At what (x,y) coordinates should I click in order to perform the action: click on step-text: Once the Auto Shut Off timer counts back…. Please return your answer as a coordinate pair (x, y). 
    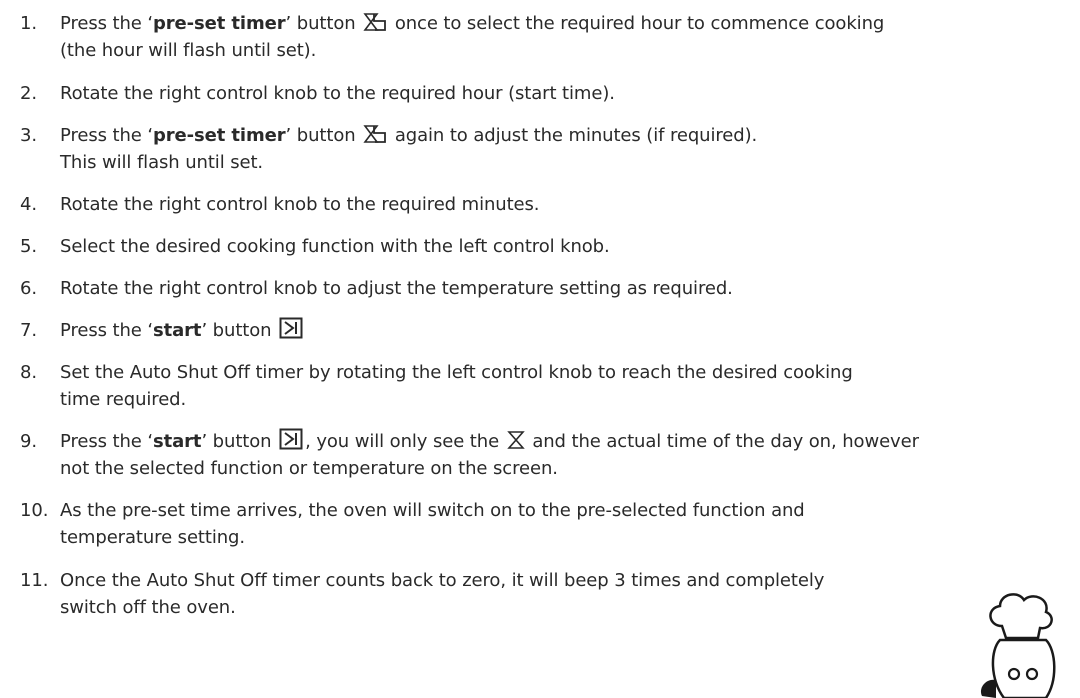
    Looking at the image, I should click on (442, 594).